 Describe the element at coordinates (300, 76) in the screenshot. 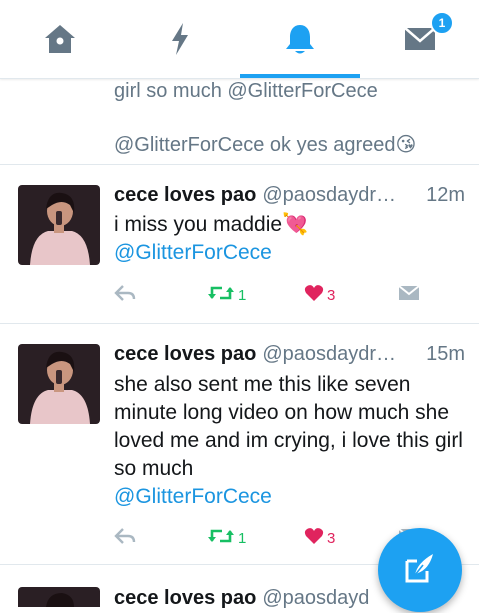

I see `active-tab-indicator` at that location.